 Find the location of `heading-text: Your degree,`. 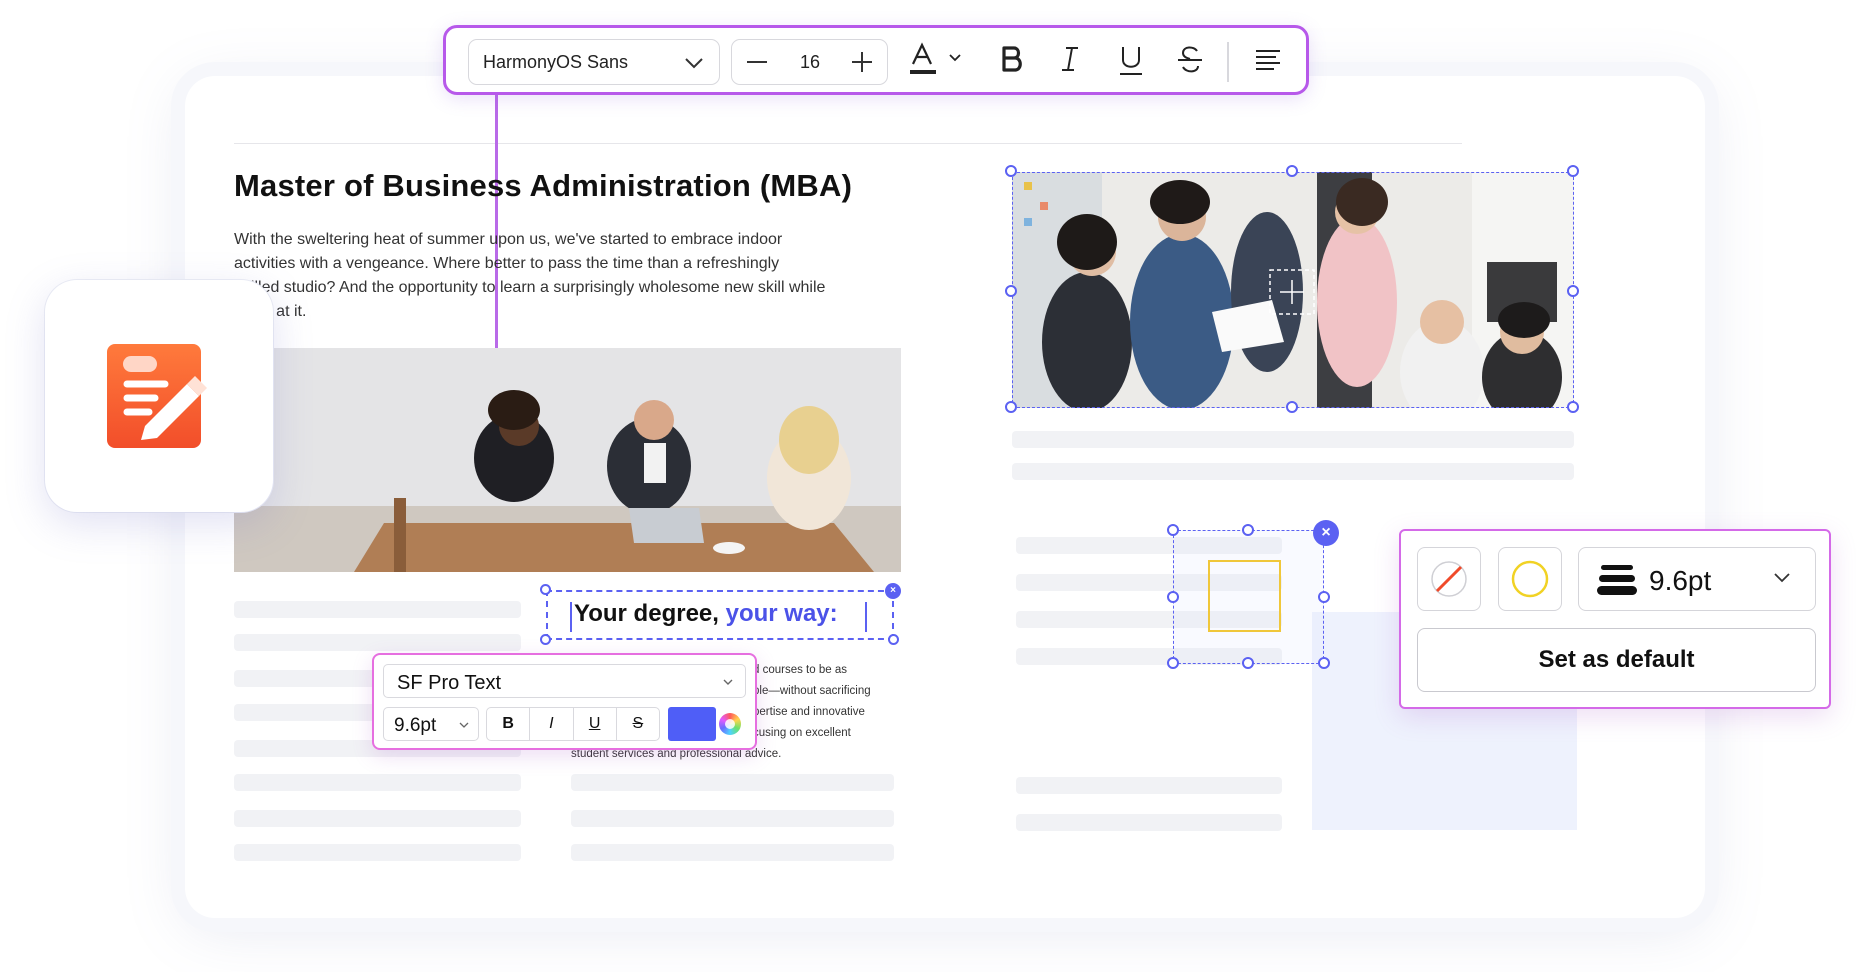

heading-text: Your degree, is located at coordinates (650, 613).